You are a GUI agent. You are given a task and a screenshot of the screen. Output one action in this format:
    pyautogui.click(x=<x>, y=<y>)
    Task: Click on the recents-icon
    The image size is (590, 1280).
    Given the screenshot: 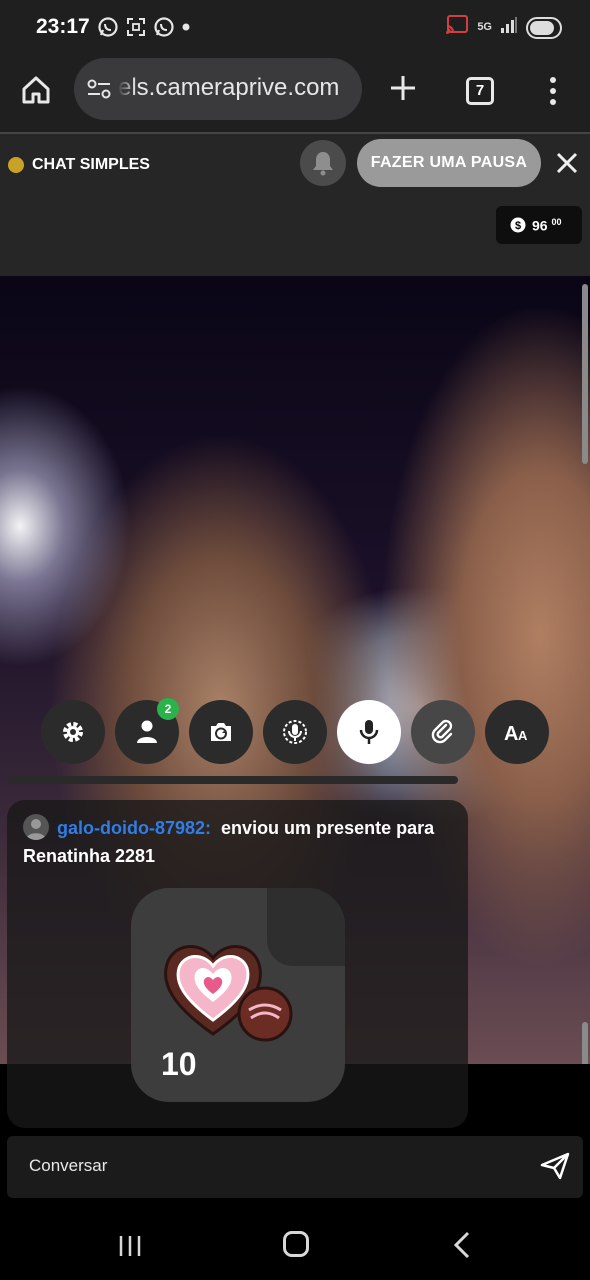 What is the action you would take?
    pyautogui.click(x=130, y=1246)
    